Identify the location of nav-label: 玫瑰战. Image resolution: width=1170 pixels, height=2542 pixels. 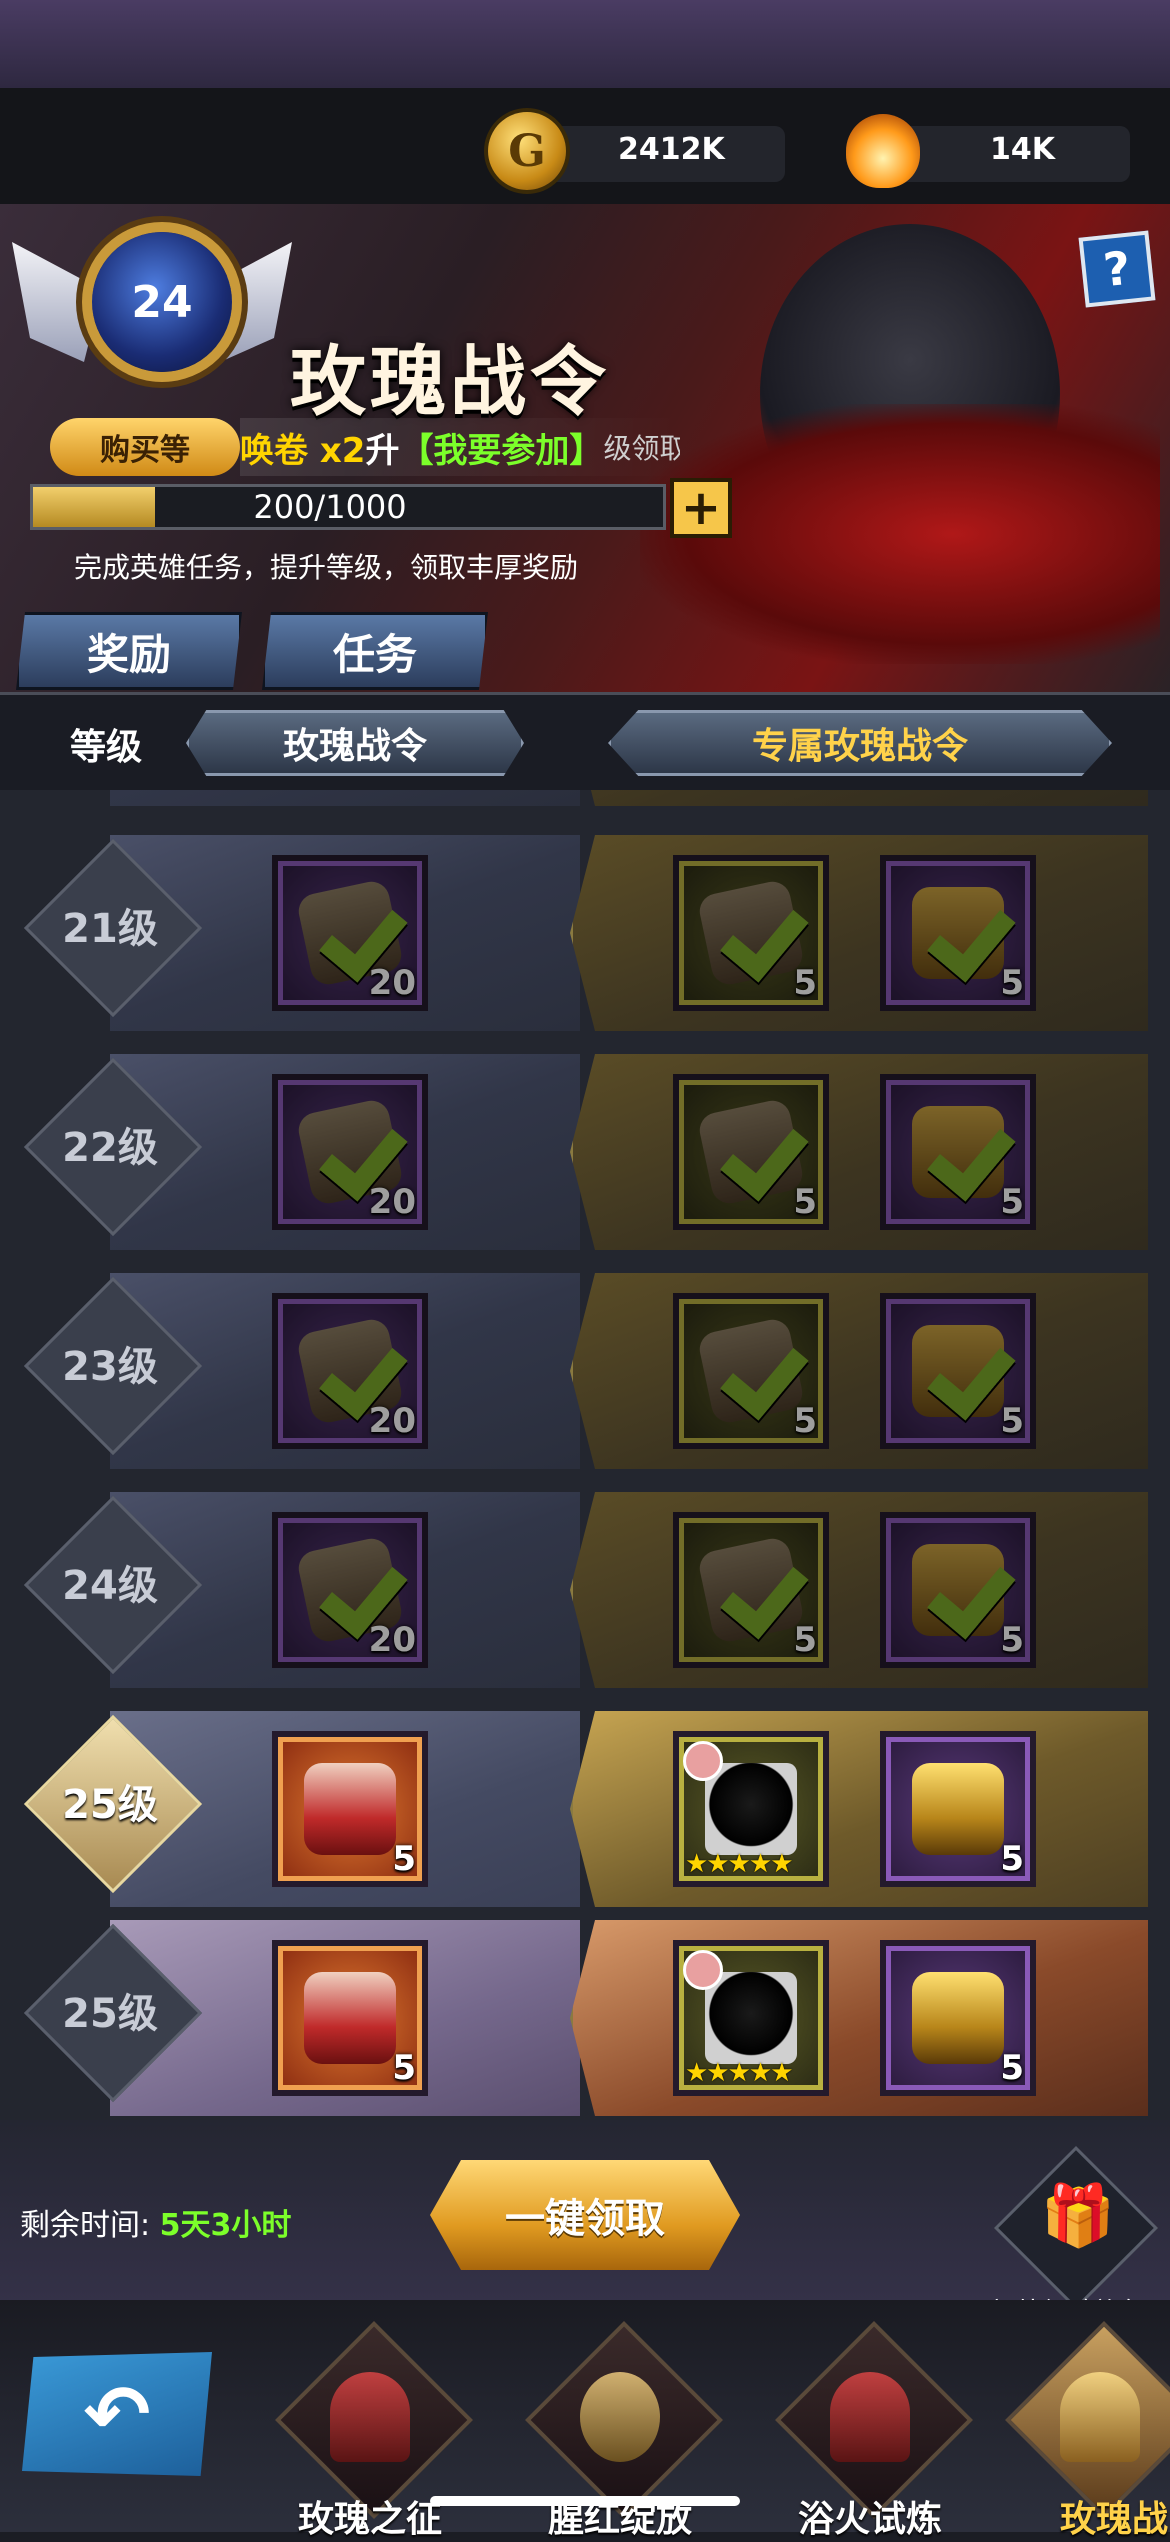
(1114, 2519).